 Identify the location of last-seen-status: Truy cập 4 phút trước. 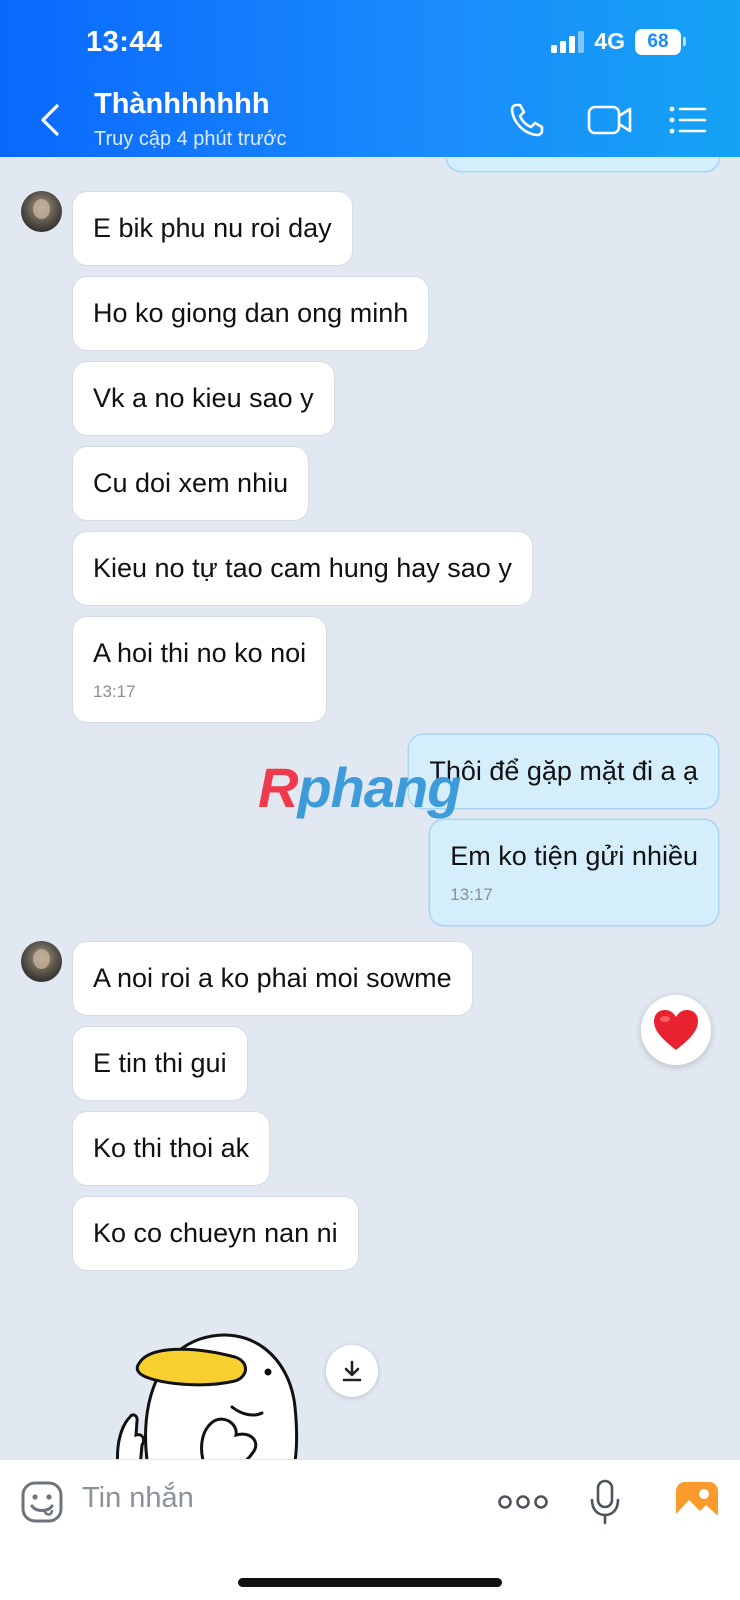
(190, 139).